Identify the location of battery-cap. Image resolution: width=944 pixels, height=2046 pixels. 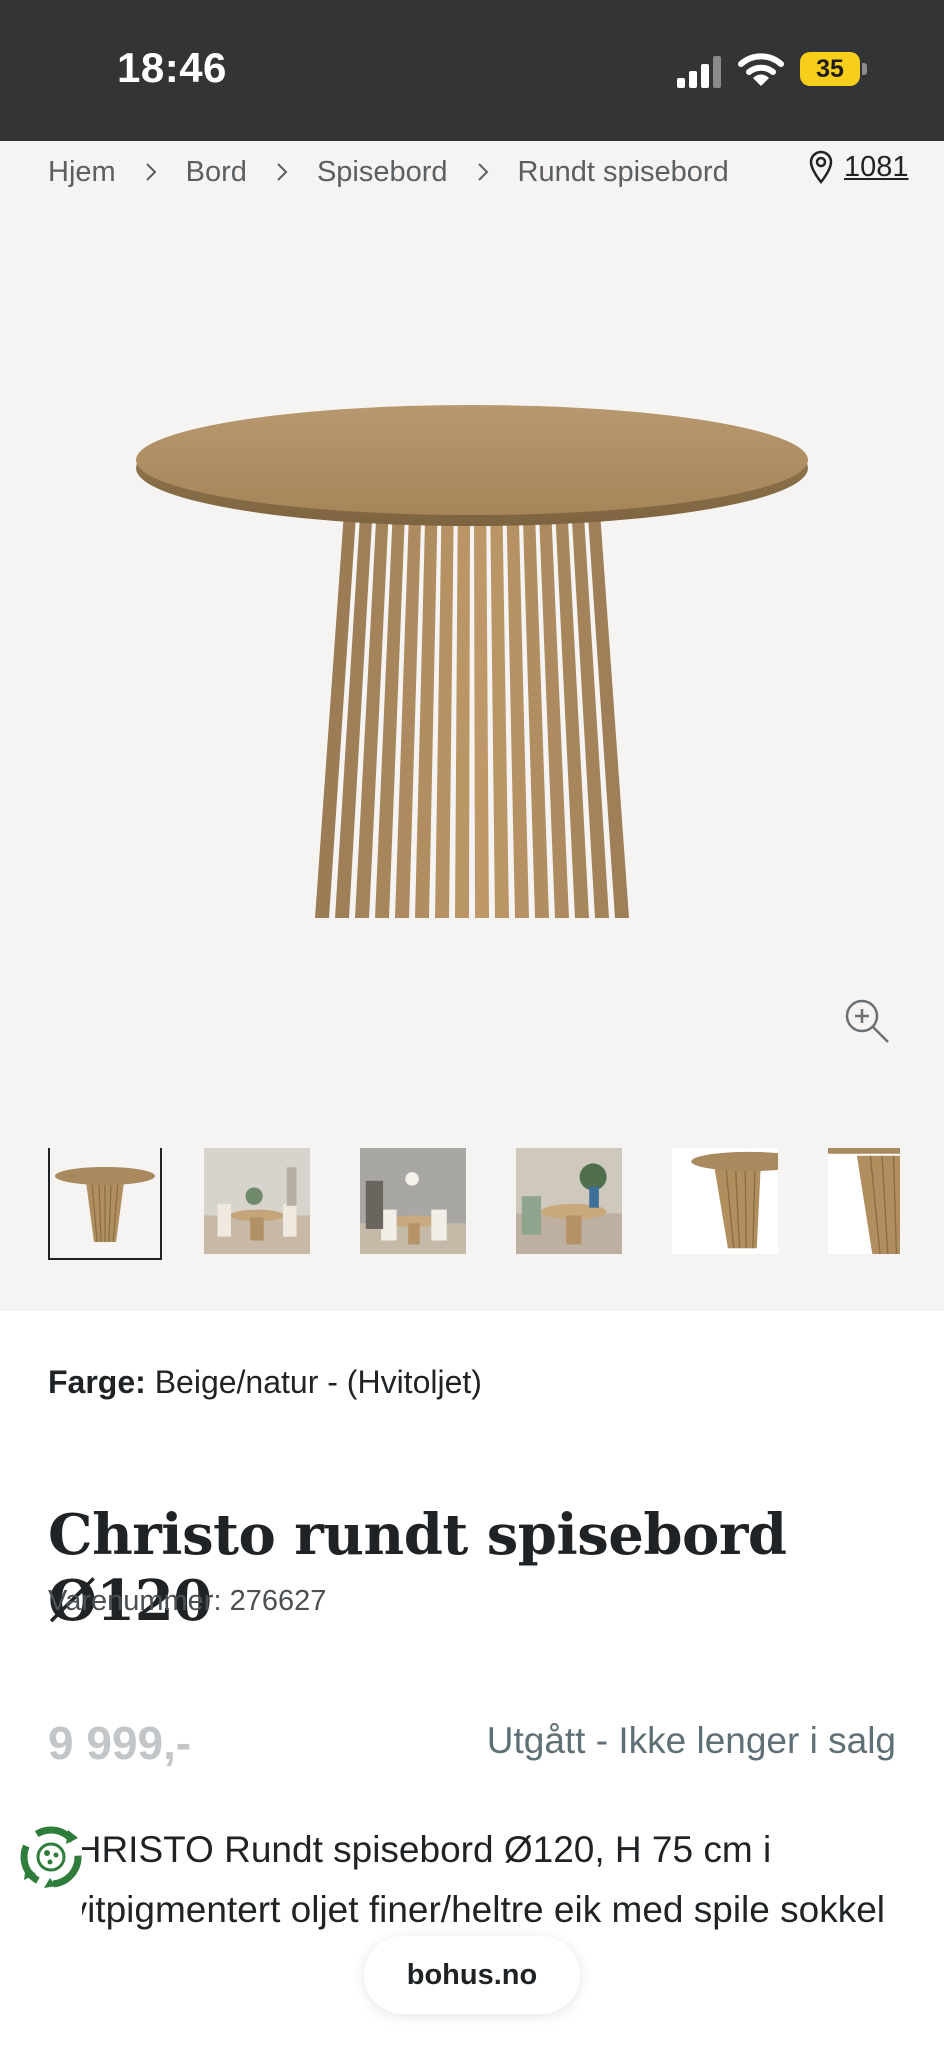
(864, 69).